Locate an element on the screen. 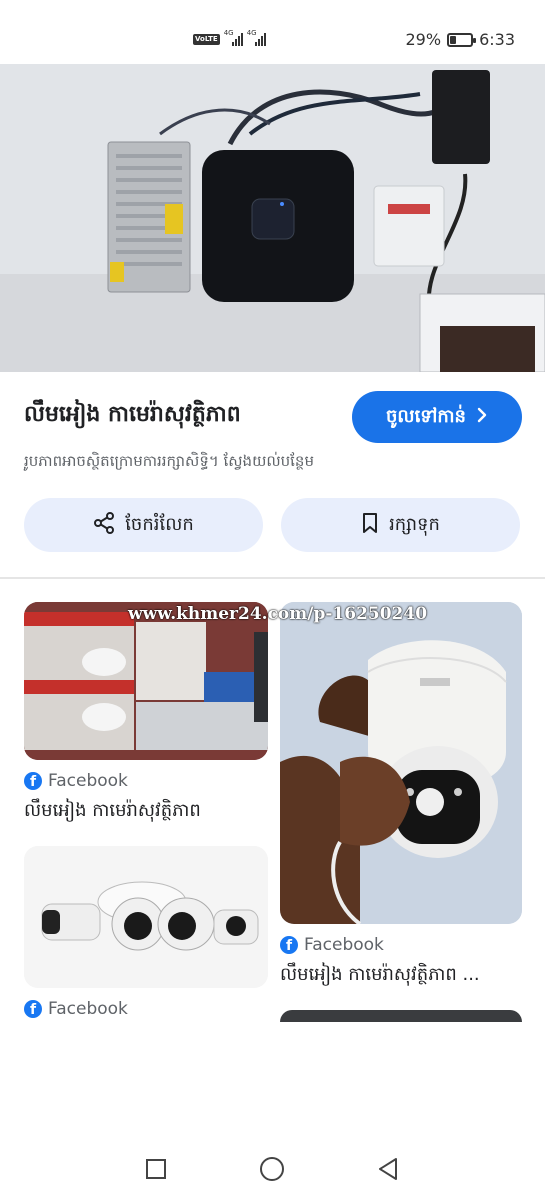 The image size is (545, 1200). bookmark-icon is located at coordinates (370, 525).